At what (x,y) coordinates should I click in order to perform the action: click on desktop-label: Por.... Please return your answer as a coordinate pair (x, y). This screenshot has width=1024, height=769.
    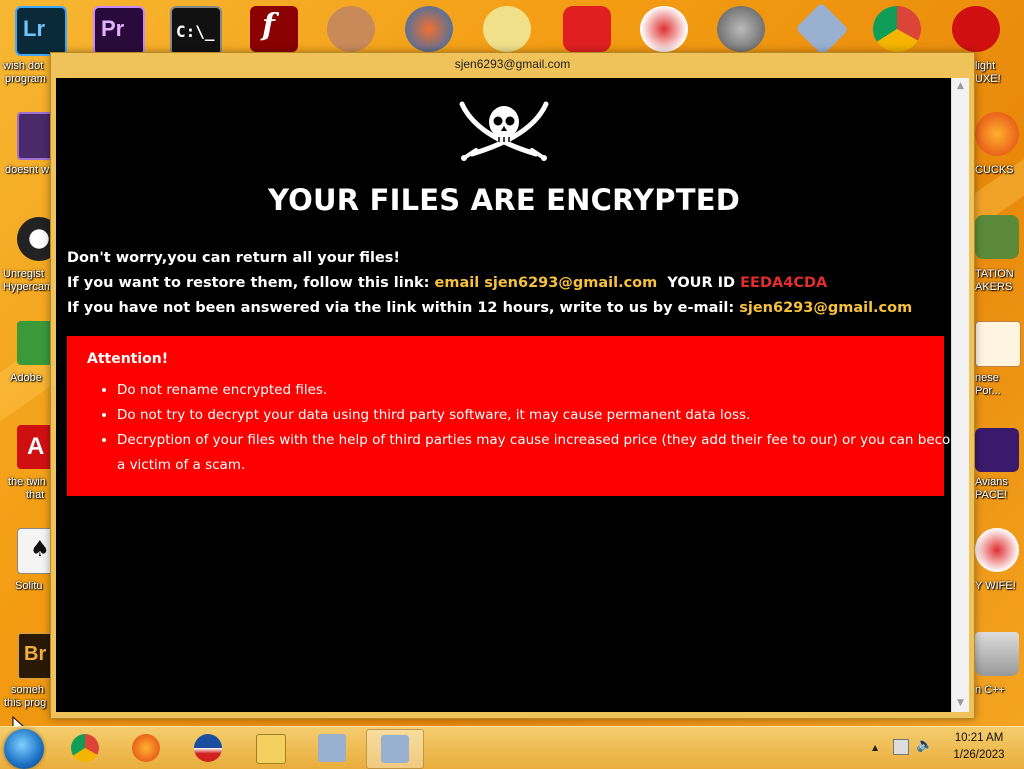
    Looking at the image, I should click on (988, 391).